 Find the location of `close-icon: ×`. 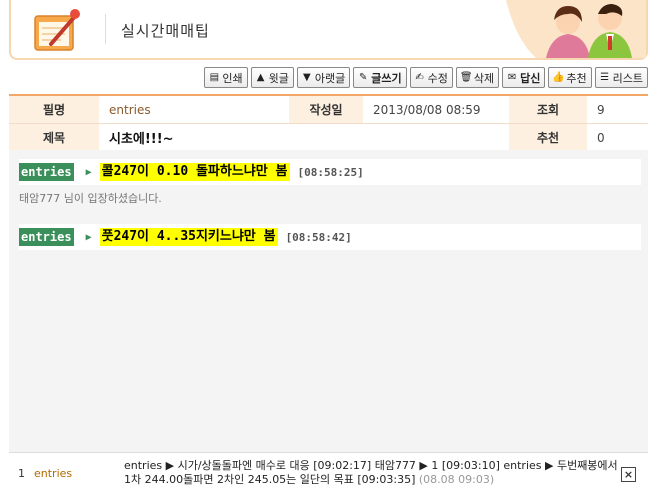

close-icon: × is located at coordinates (628, 474).